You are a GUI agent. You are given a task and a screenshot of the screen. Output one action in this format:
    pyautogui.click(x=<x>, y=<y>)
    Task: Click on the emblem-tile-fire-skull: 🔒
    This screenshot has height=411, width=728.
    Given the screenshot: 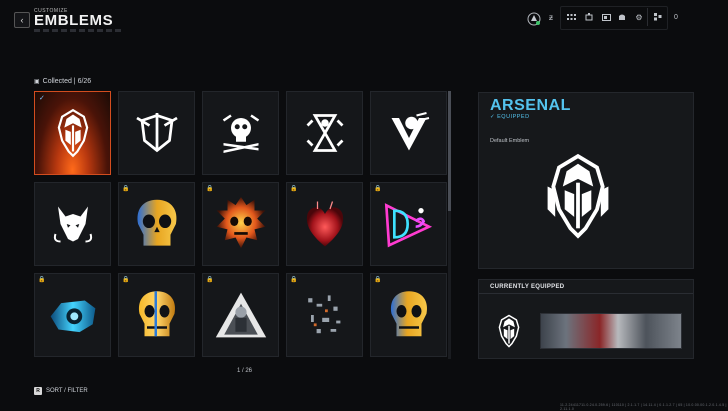 What is the action you would take?
    pyautogui.click(x=240, y=224)
    